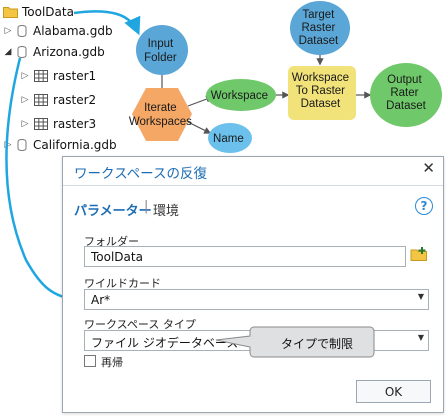 This screenshot has height=417, width=446. I want to click on callout-text: タイプで制限, so click(316, 344).